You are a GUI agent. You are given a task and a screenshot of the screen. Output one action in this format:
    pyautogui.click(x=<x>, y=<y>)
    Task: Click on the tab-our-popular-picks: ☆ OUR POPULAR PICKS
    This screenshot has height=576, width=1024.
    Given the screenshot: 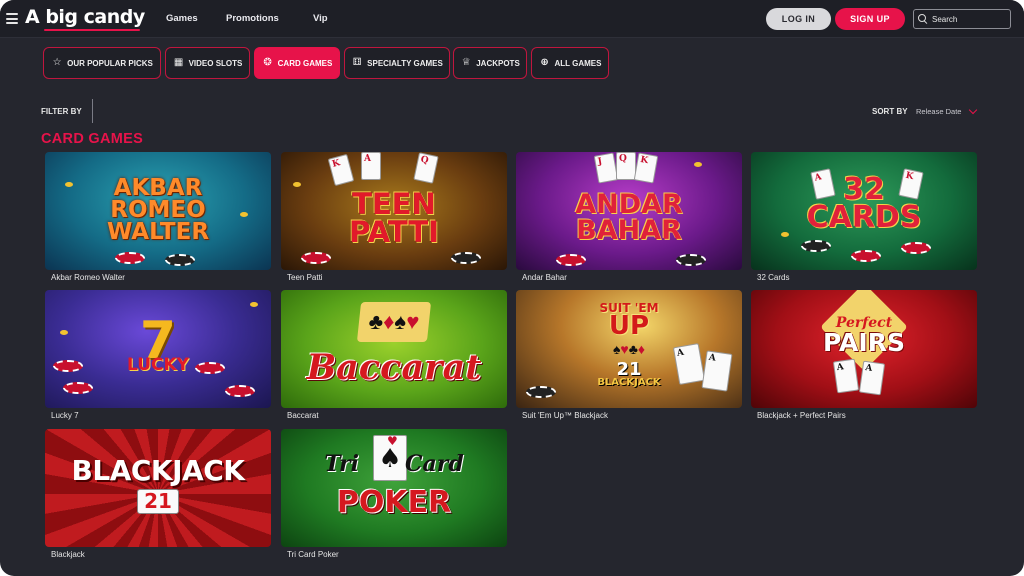 What is the action you would take?
    pyautogui.click(x=102, y=63)
    